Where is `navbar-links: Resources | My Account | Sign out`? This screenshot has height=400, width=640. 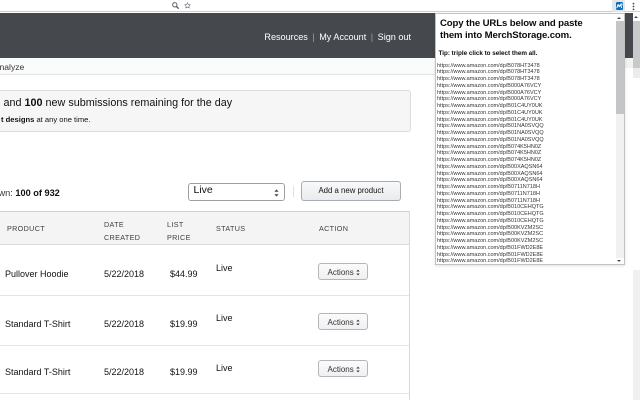
navbar-links: Resources | My Account | Sign out is located at coordinates (337, 37).